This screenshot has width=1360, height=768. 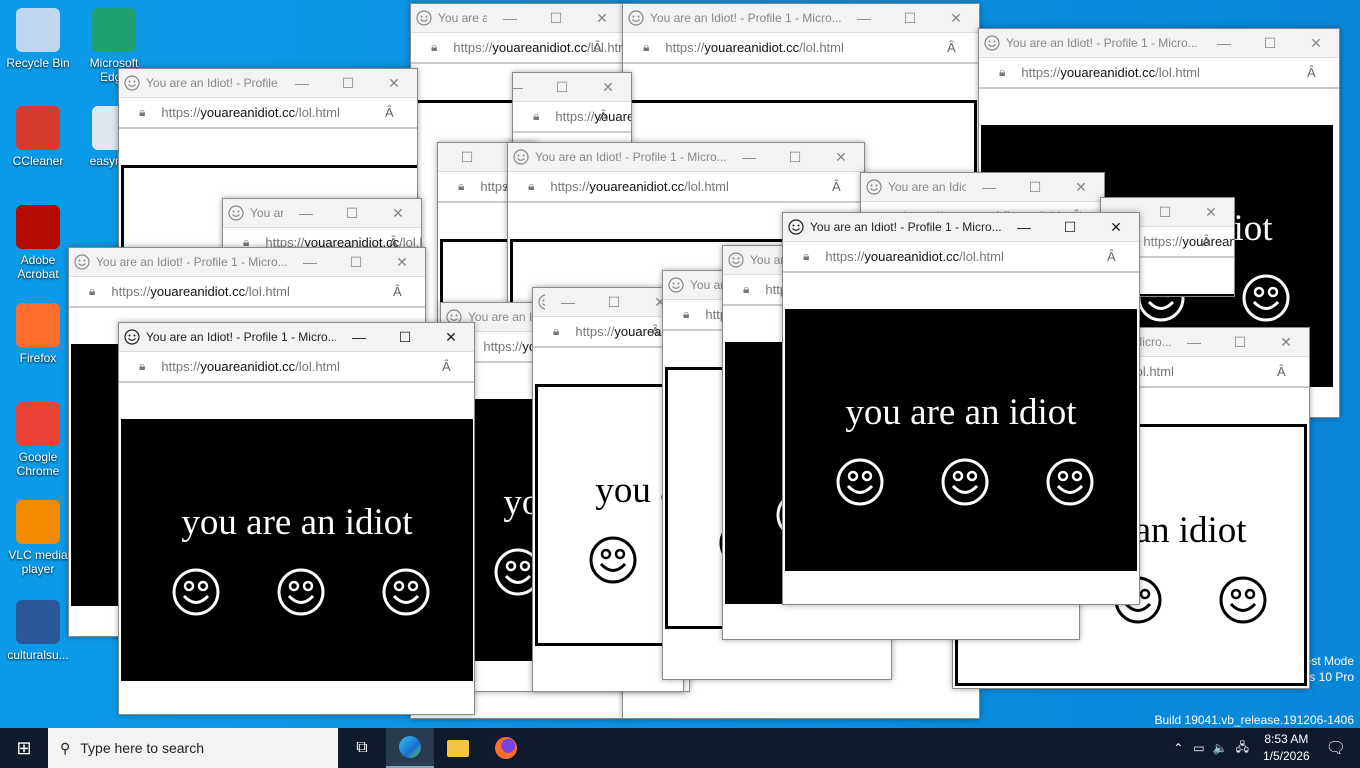 I want to click on notifications-icon: 🗨, so click(x=1336, y=748).